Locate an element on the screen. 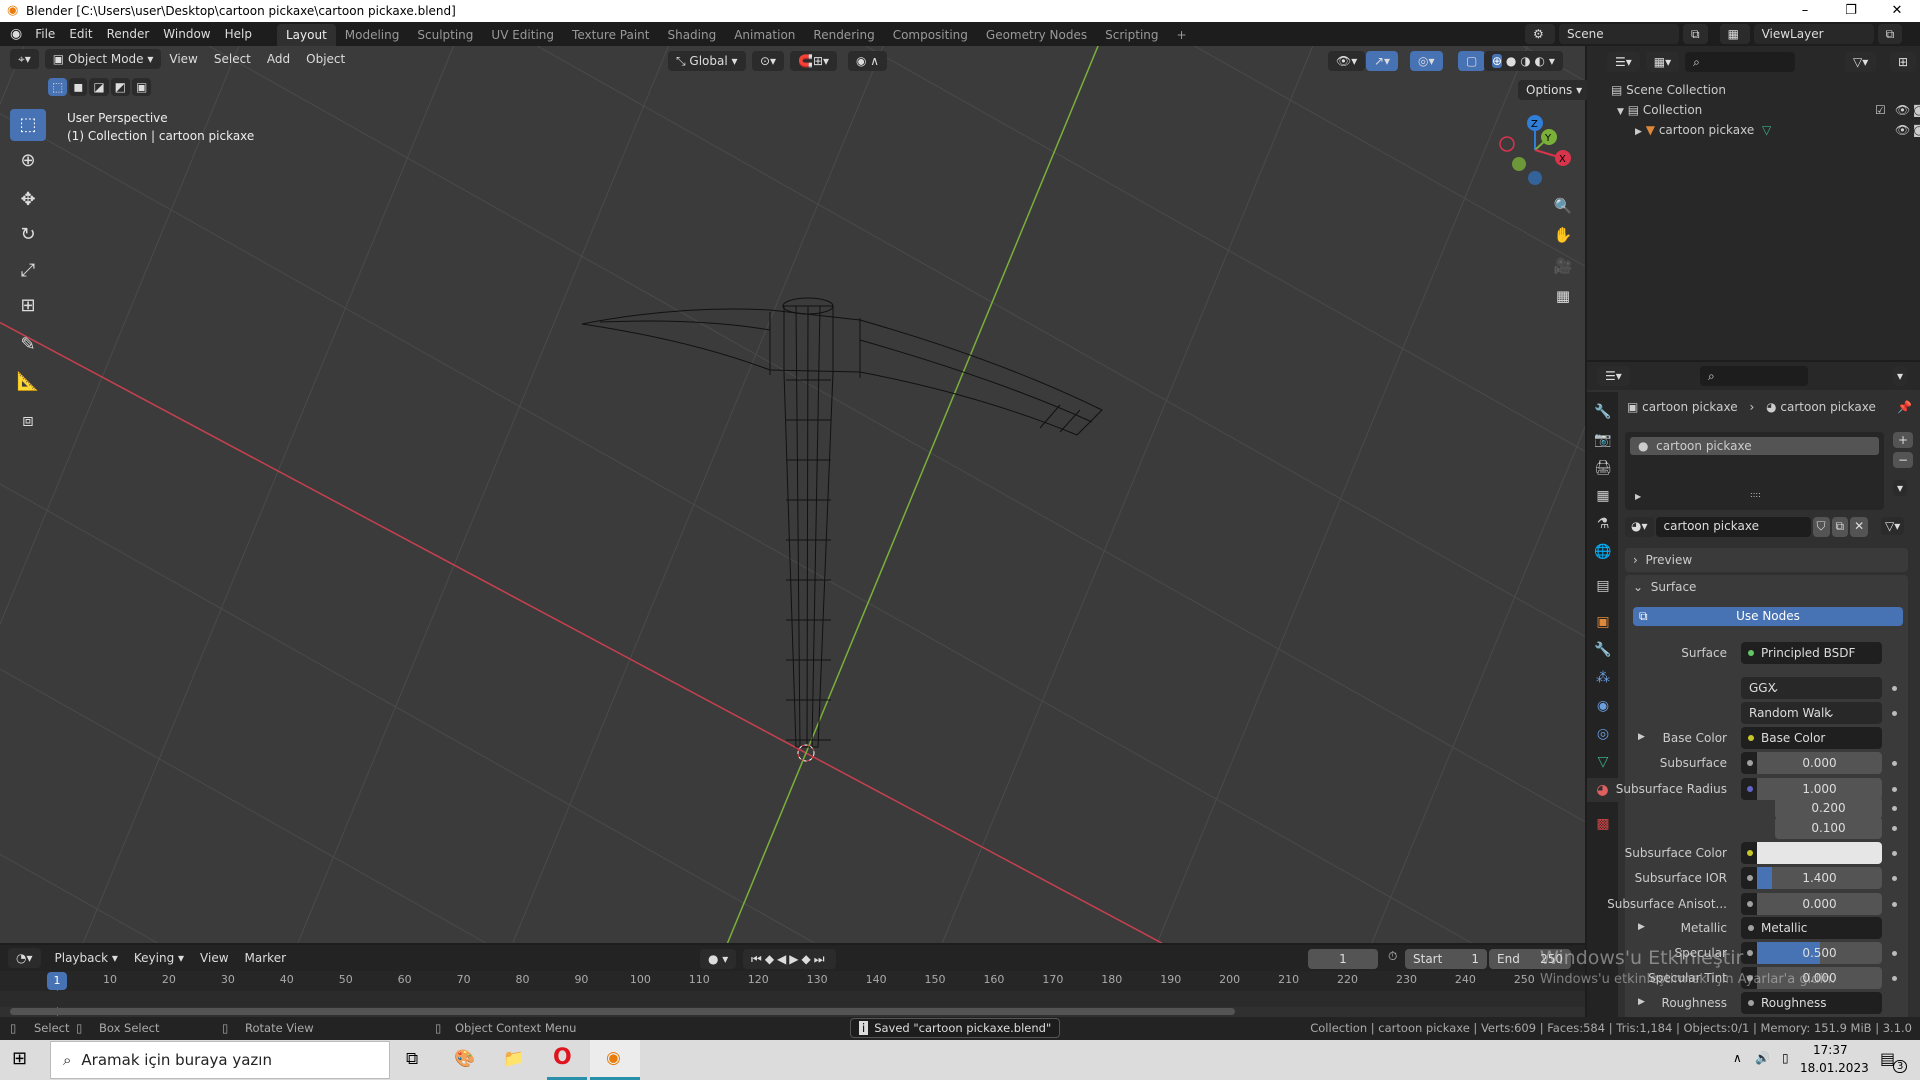 Image resolution: width=1920 pixels, height=1080 pixels. report-message: i Saved "cartoon pickaxe.blend" is located at coordinates (955, 1028).